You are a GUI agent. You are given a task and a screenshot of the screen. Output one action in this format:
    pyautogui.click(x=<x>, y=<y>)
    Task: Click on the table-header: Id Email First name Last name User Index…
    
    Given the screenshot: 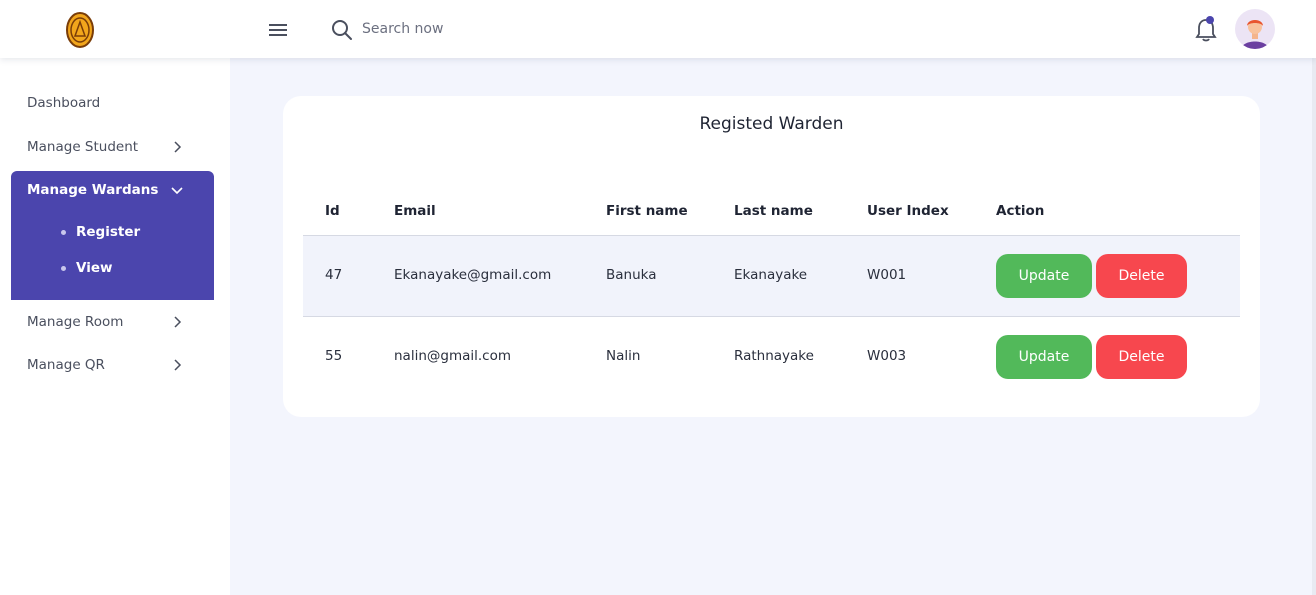 What is the action you would take?
    pyautogui.click(x=771, y=212)
    